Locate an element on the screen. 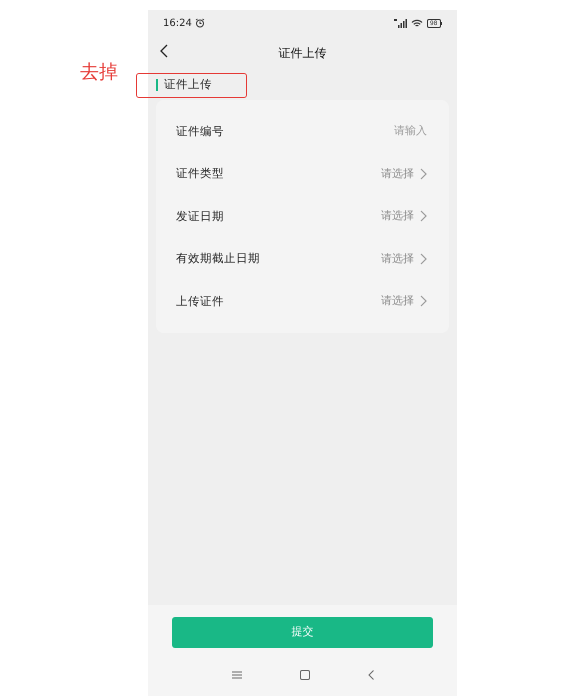 Image resolution: width=568 pixels, height=696 pixels. submit-button: 提交 is located at coordinates (302, 632).